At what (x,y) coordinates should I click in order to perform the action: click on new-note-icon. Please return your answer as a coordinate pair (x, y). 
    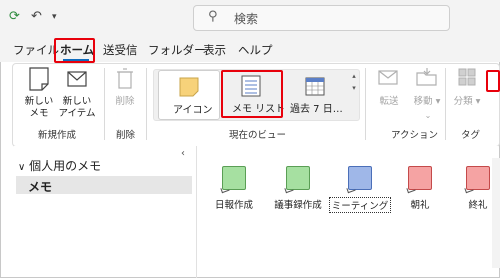
    Looking at the image, I should click on (39, 79).